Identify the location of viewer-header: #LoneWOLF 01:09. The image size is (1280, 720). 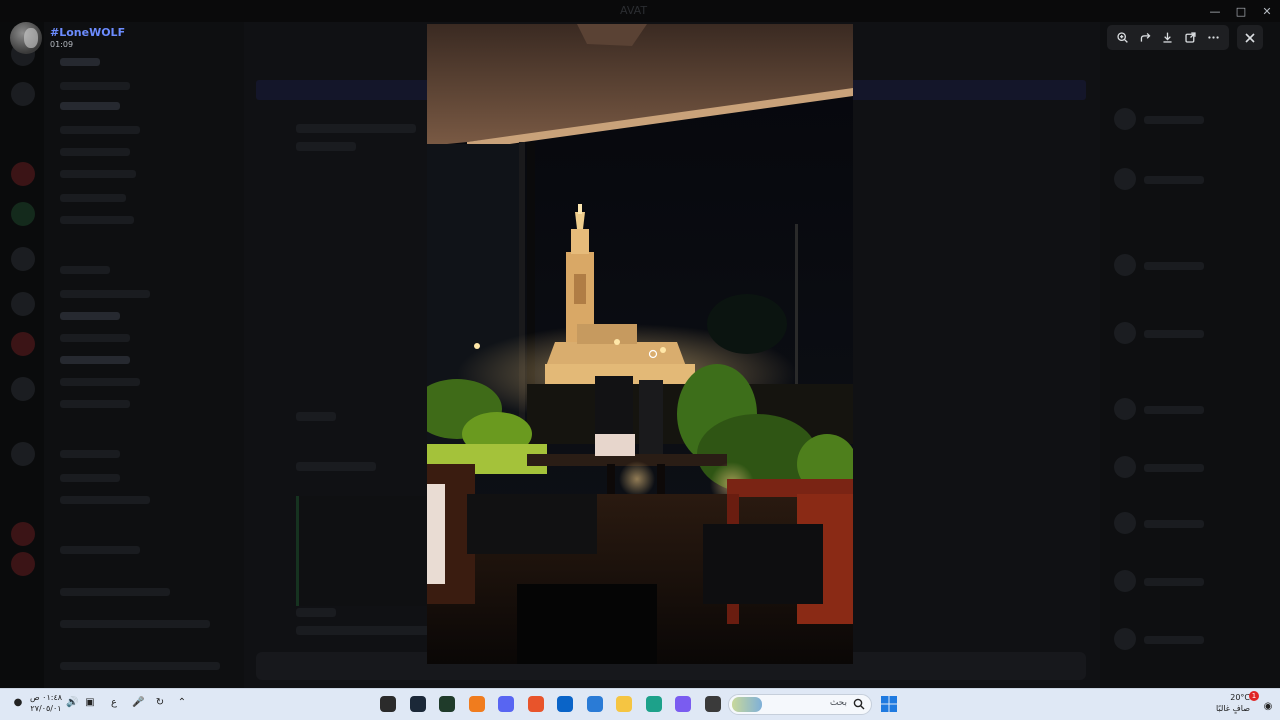
(67, 38).